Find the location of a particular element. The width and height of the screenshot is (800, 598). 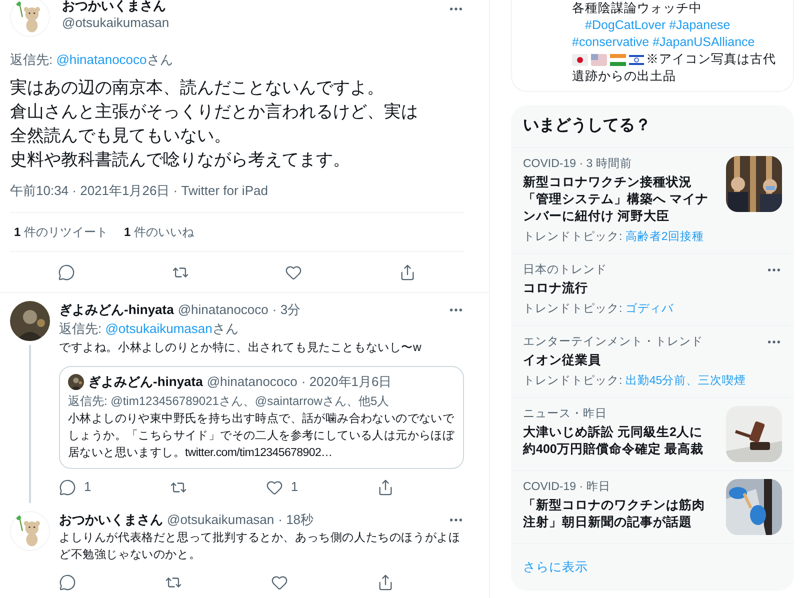

trend-headline: 大津いじめ訴訟 元同級生2人に約400万円賠償命令確定 最高裁 is located at coordinates (613, 441).